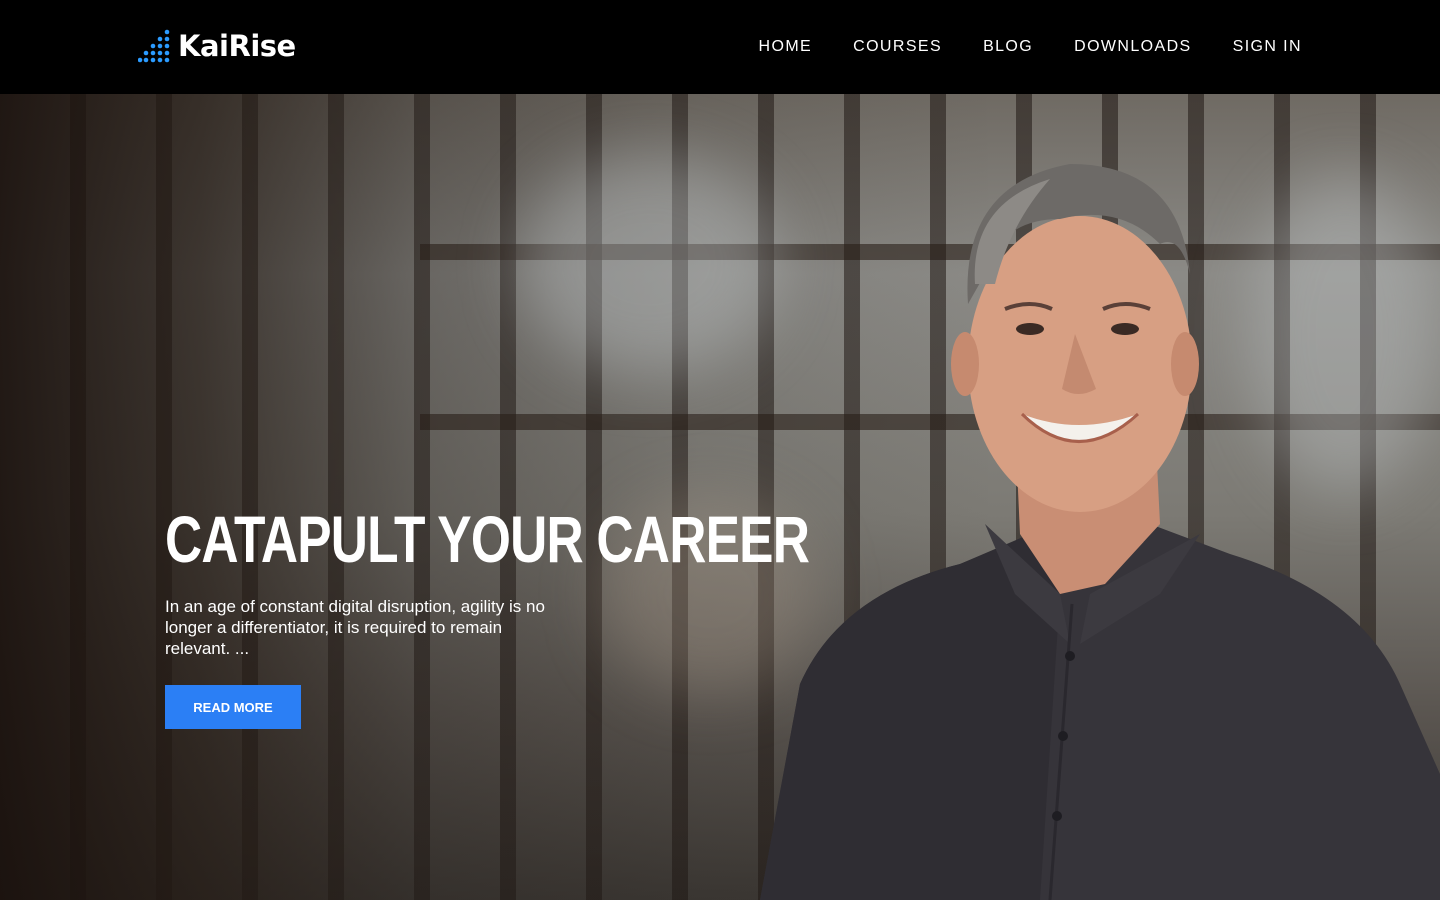 The height and width of the screenshot is (900, 1440). Describe the element at coordinates (237, 46) in the screenshot. I see `brand-name: KaiRise` at that location.